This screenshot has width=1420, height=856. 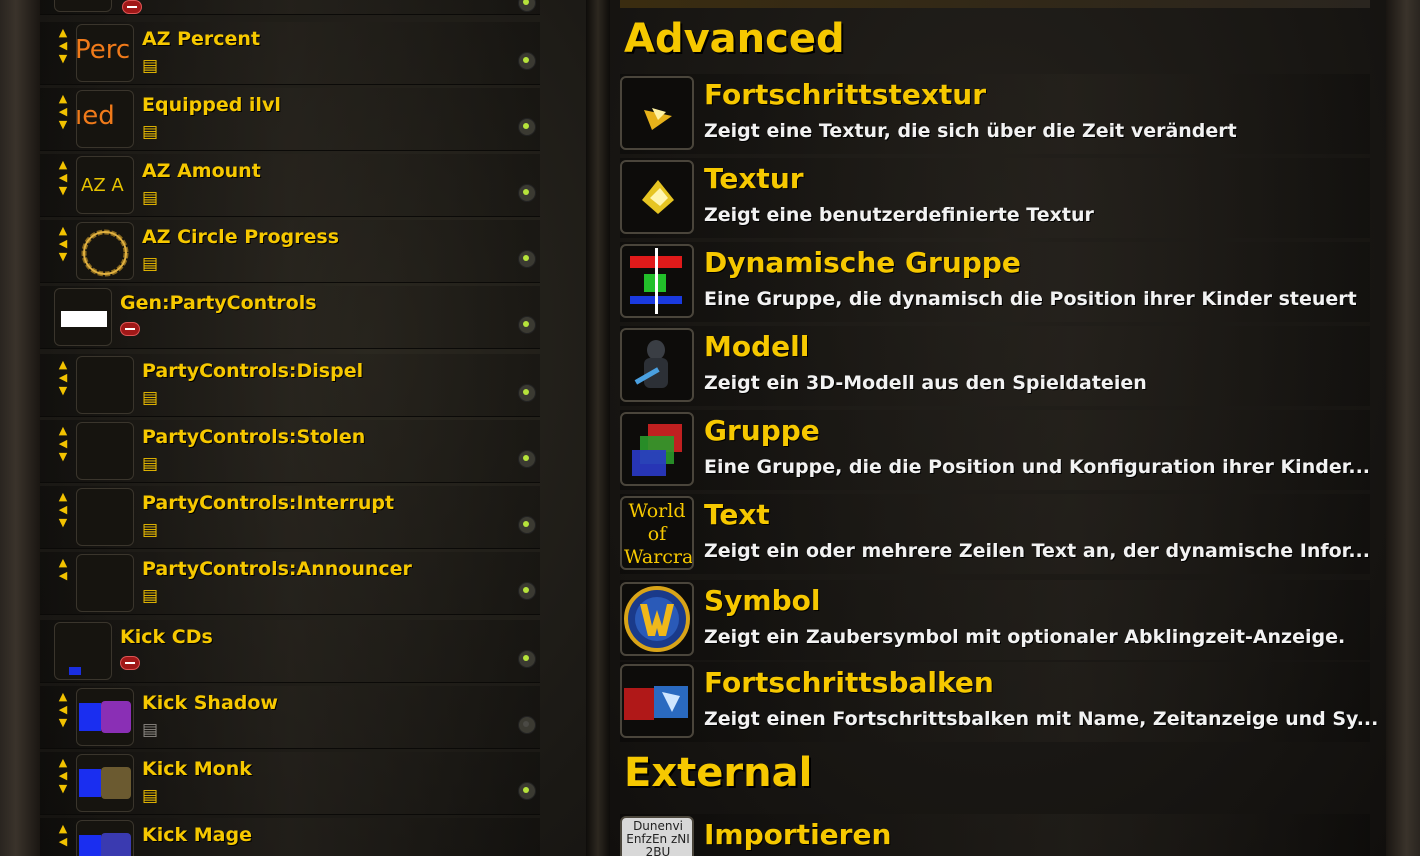 I want to click on list-row-partial, so click(x=290, y=7).